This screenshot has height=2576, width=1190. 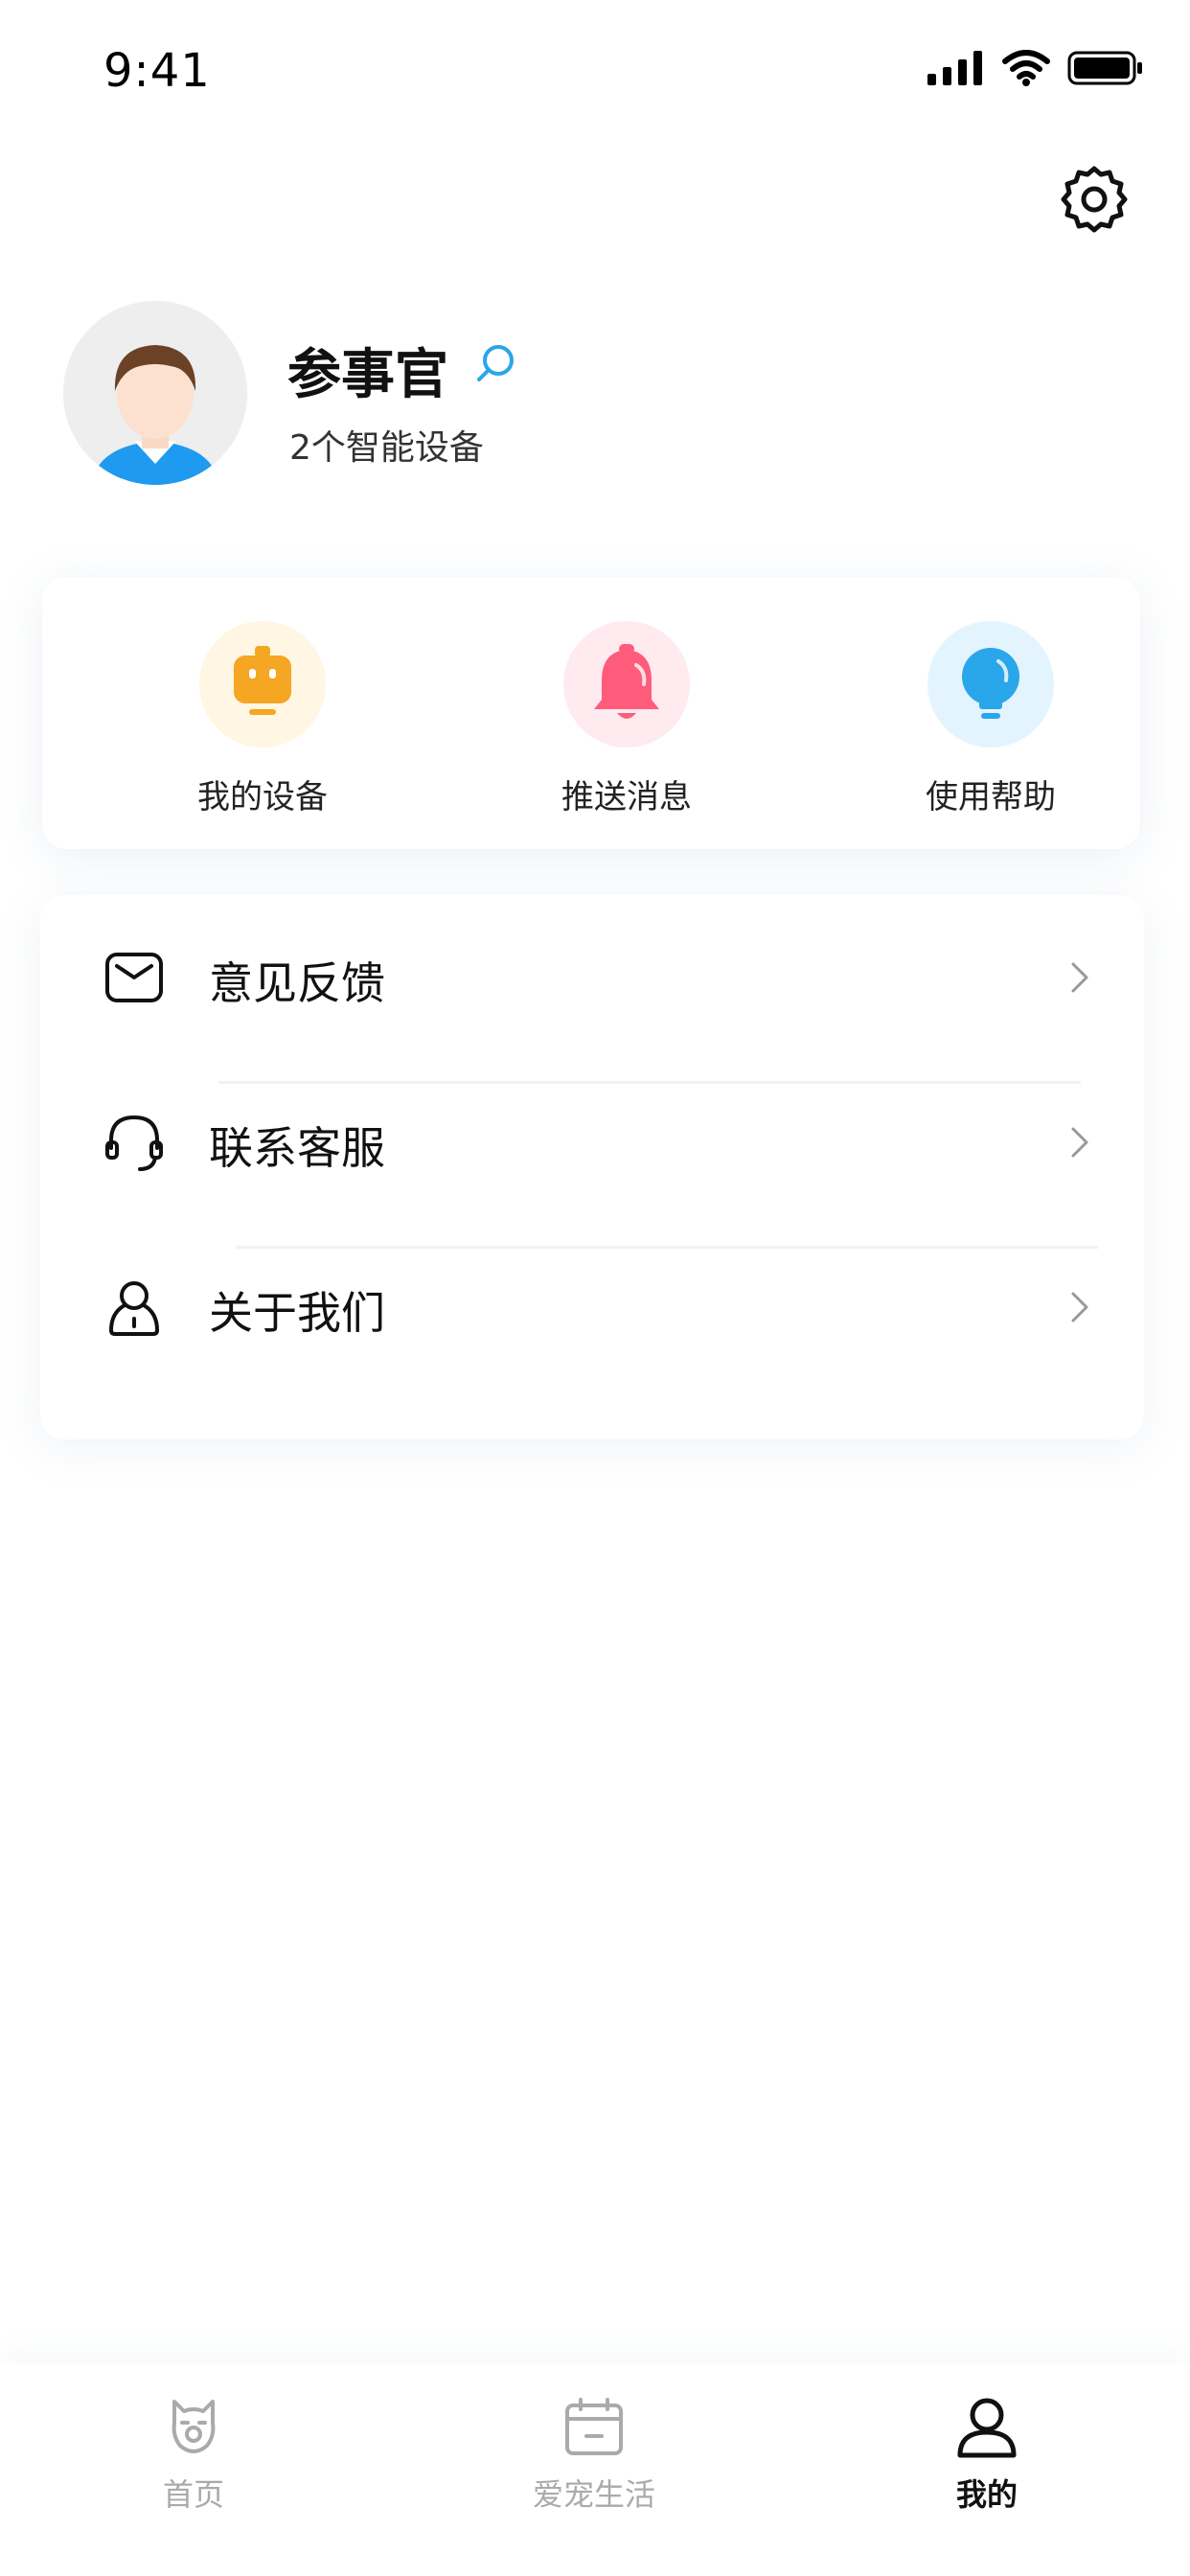 I want to click on tab-bar: 首页 爱宠生活 我的, so click(x=595, y=2469).